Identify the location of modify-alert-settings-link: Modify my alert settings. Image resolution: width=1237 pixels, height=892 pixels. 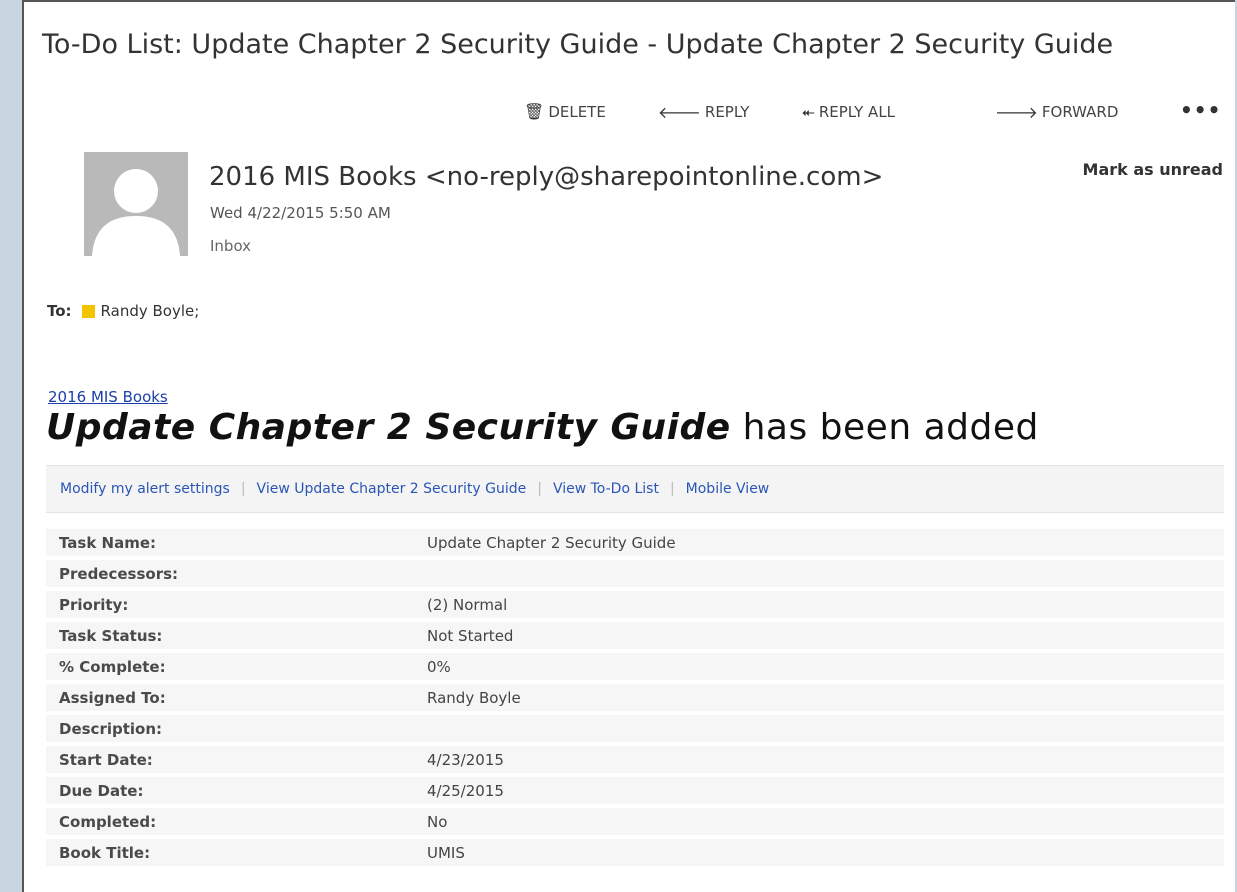
(145, 489).